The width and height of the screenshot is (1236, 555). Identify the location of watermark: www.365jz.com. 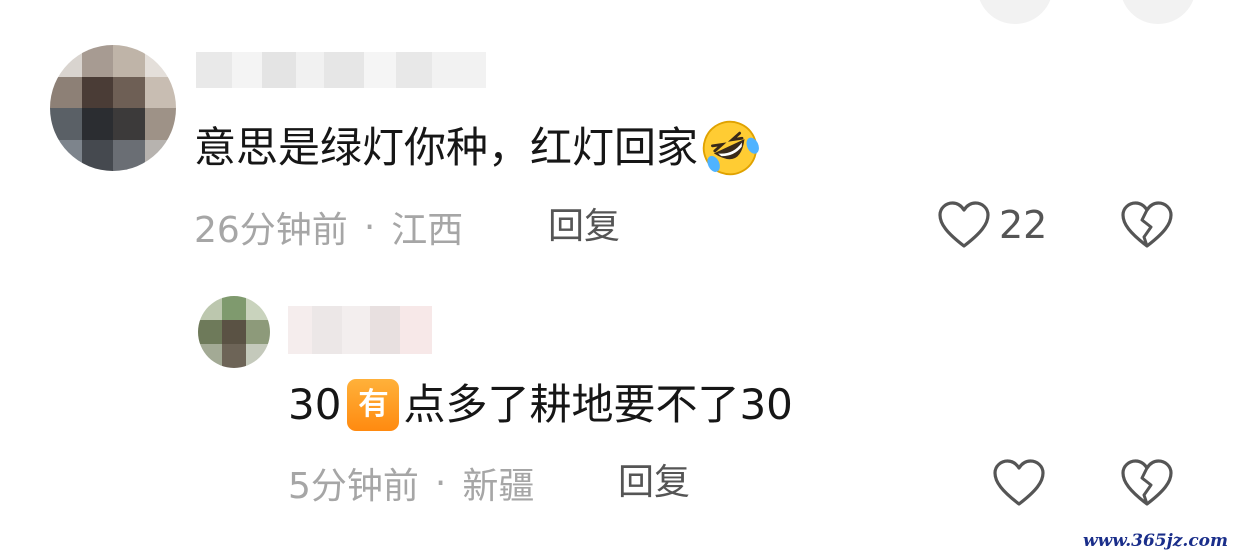
(1155, 541).